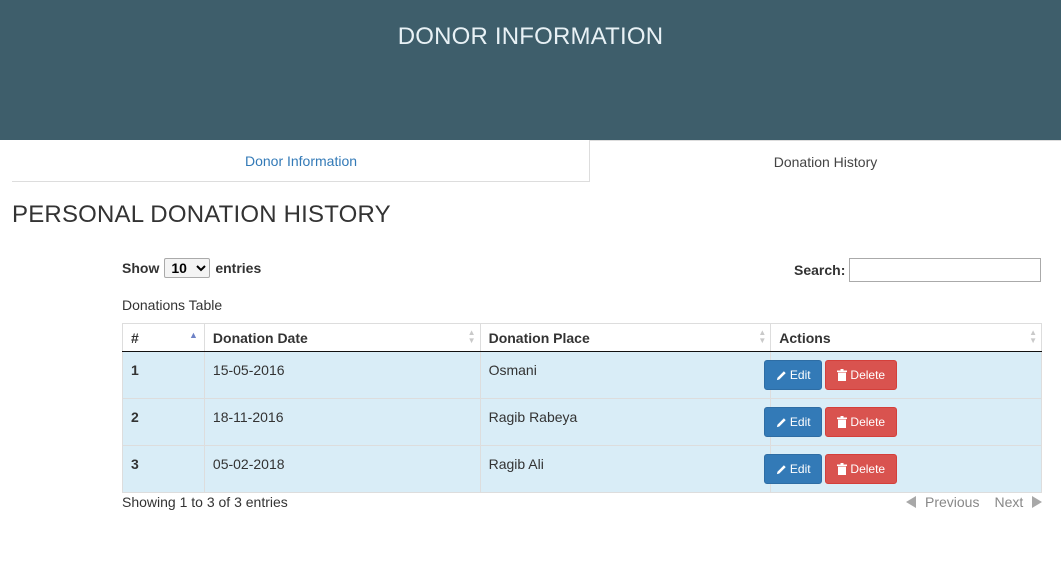 Image resolution: width=1061 pixels, height=582 pixels. What do you see at coordinates (187, 268) in the screenshot?
I see `page-size-select: 10` at bounding box center [187, 268].